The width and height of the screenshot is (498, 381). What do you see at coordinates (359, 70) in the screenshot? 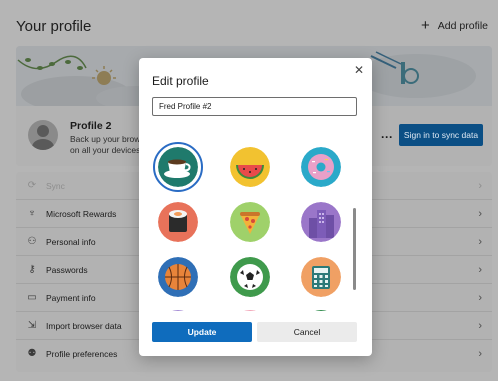
I see `close-icon: ✕` at bounding box center [359, 70].